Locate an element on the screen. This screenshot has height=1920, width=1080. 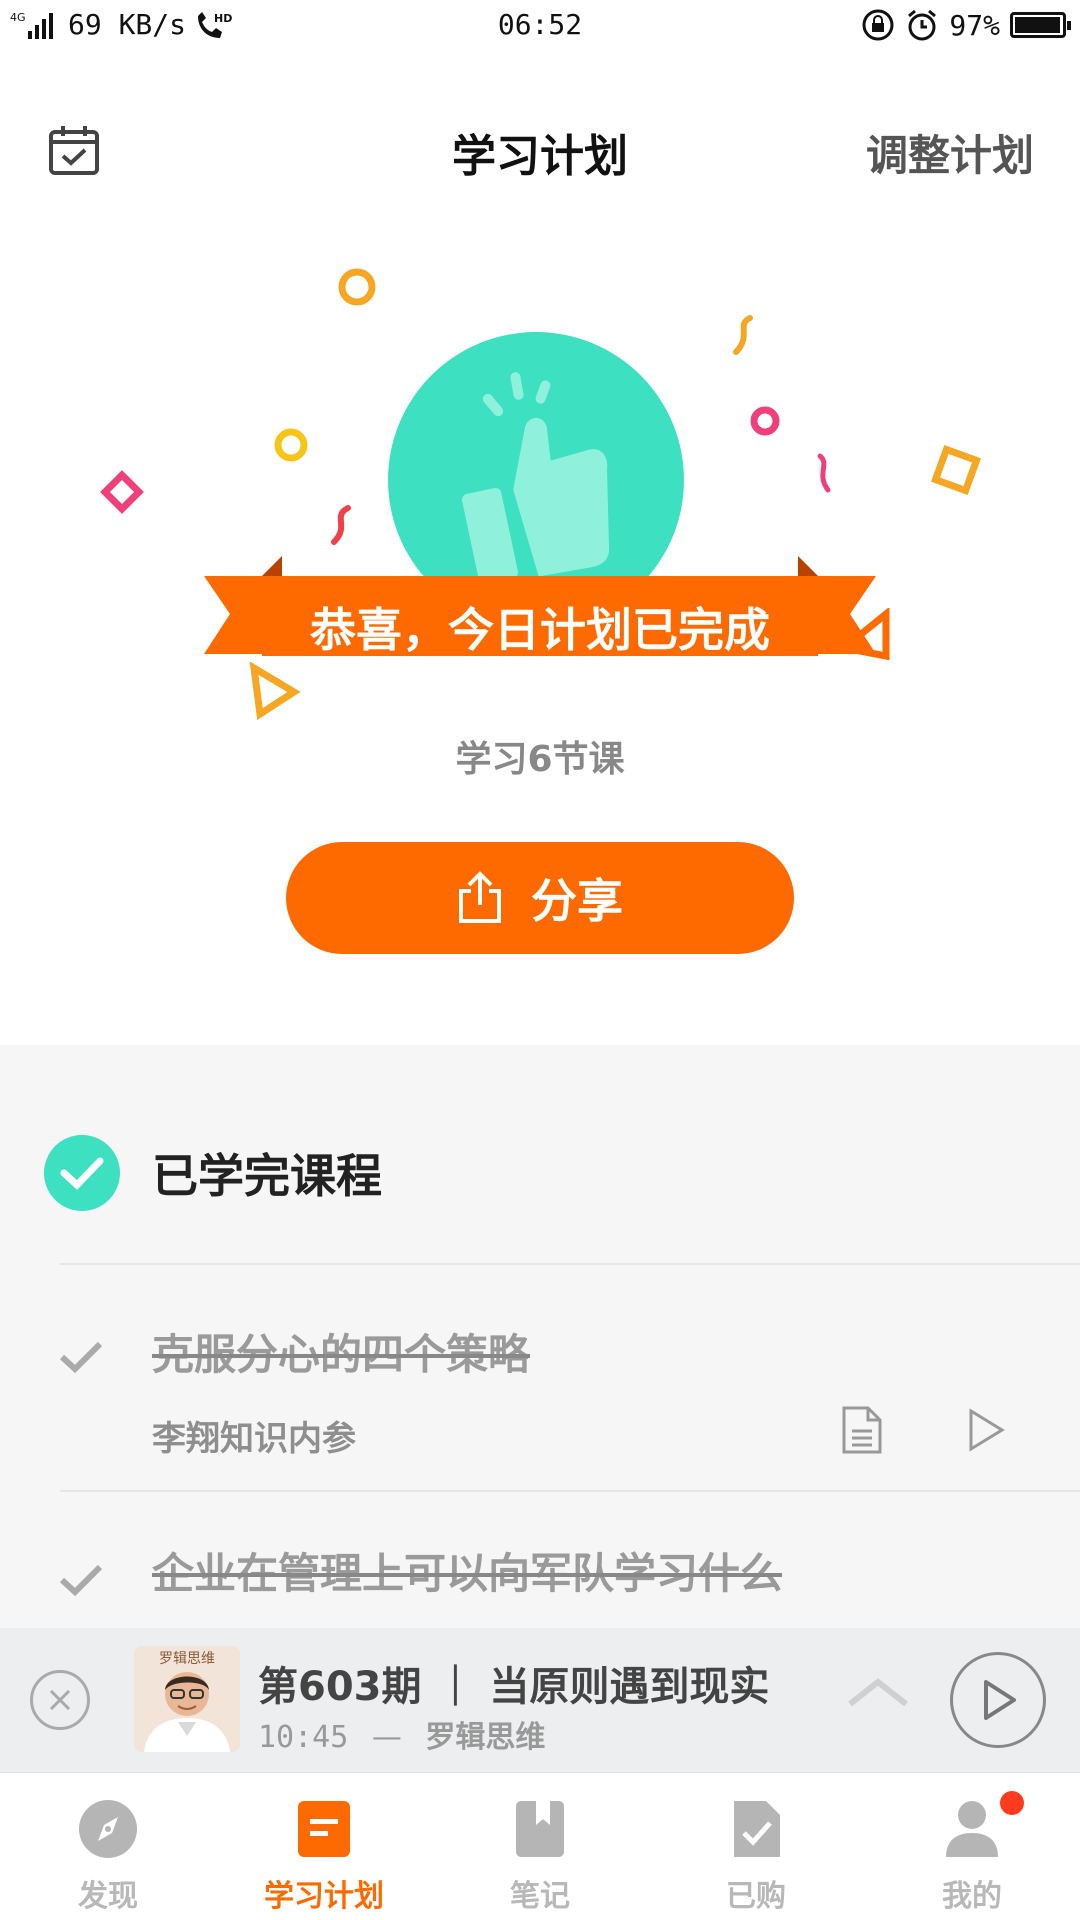
episode-meta: 10:45 — 罗辑思维 is located at coordinates (401, 1734).